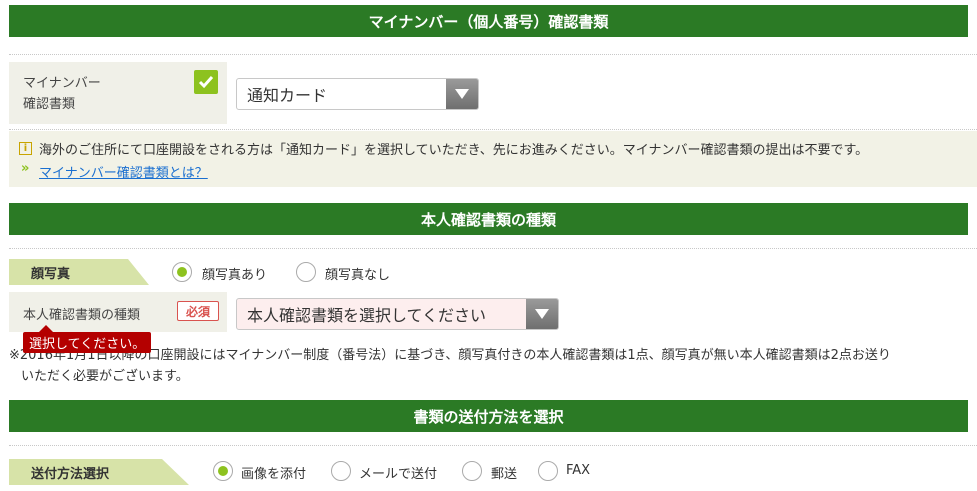  I want to click on idtype-label: 本人確認書類の種類, so click(82, 315).